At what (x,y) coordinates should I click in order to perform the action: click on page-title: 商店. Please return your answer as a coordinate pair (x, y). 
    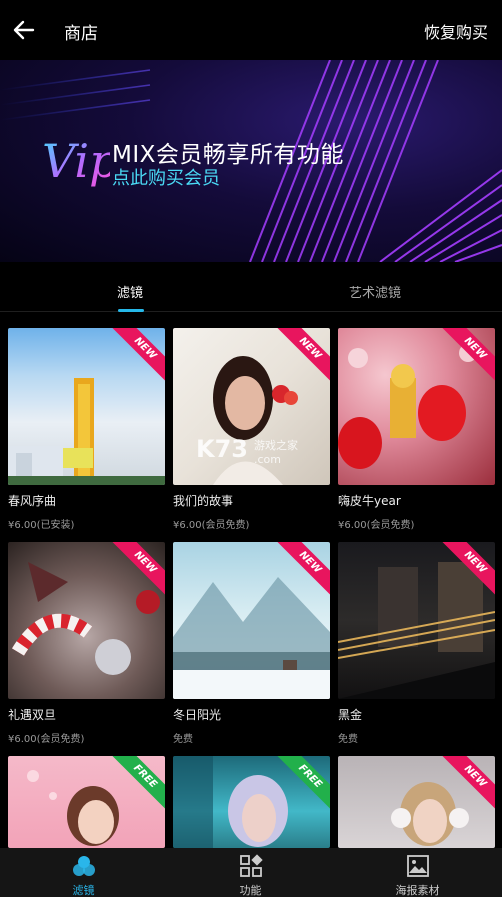
    Looking at the image, I should click on (81, 34).